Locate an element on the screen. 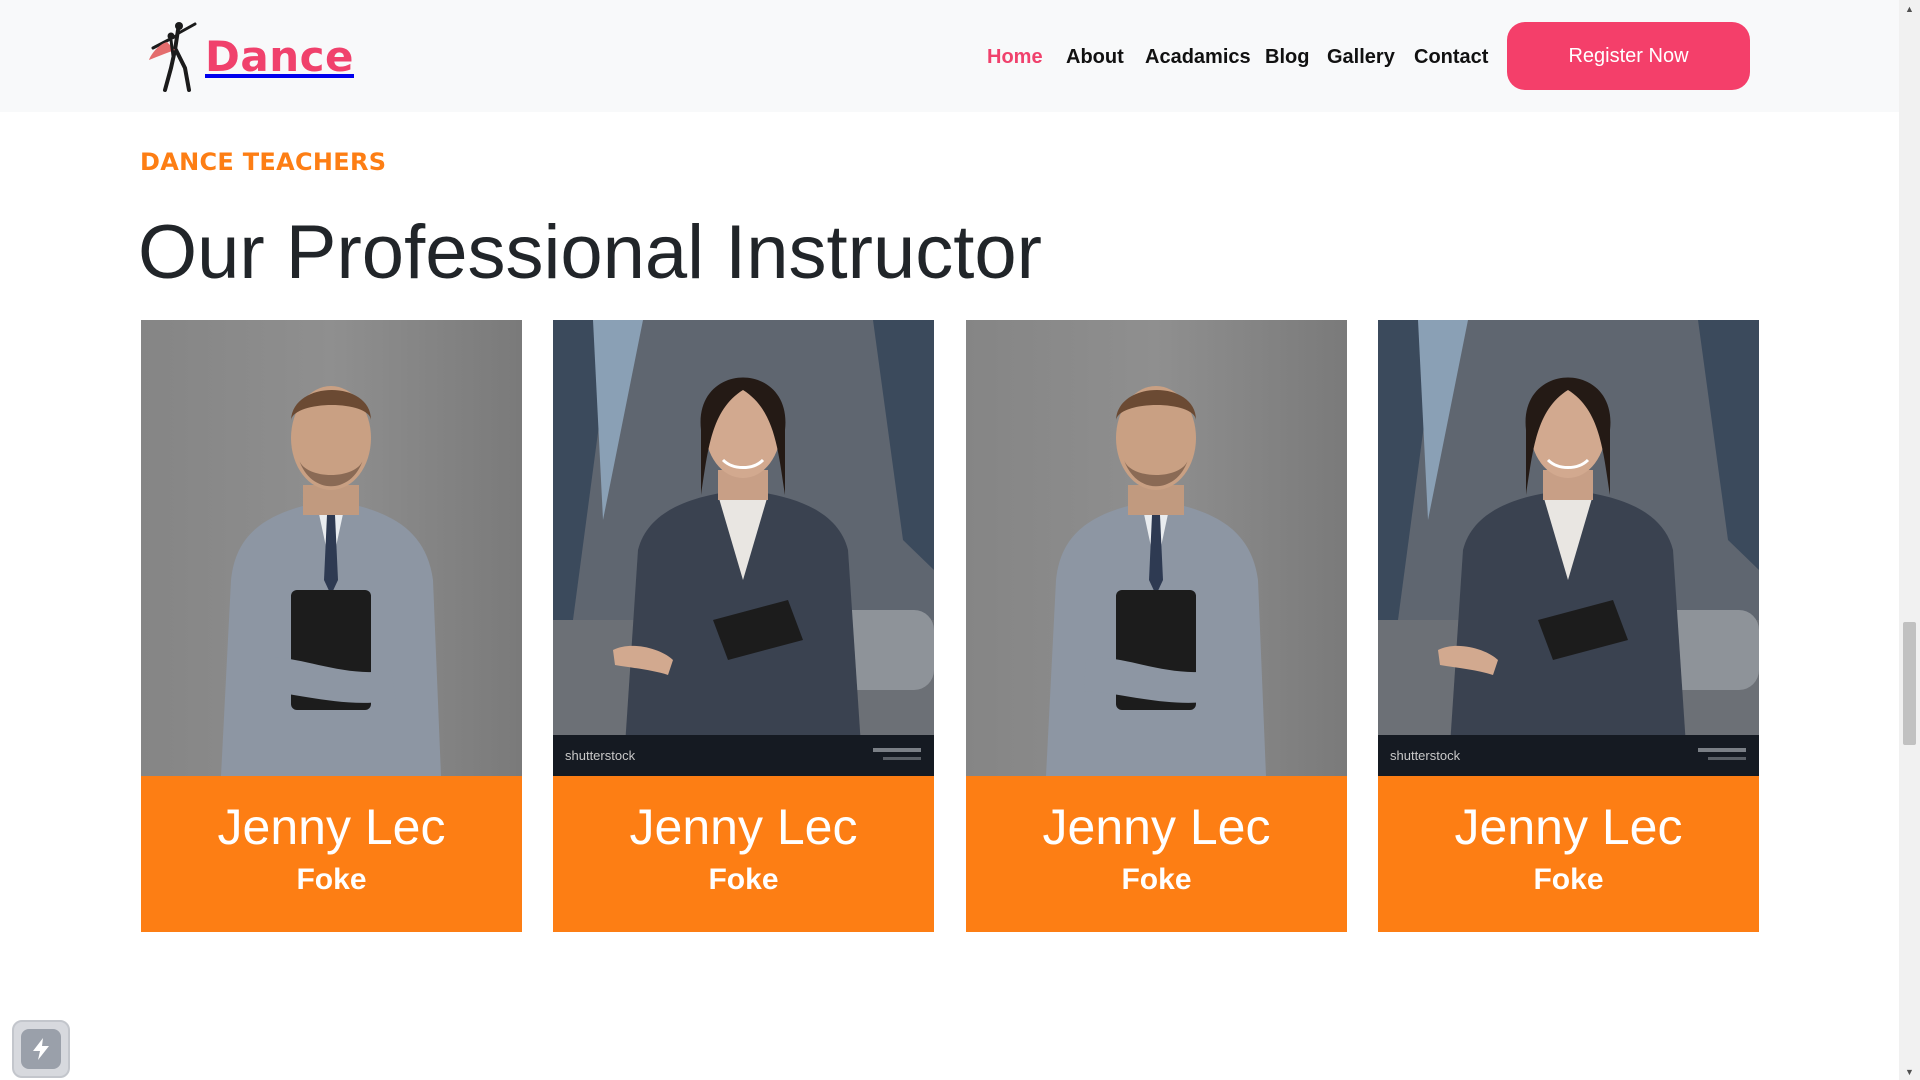 The image size is (1920, 1080). floating-widget-button is located at coordinates (41, 1049).